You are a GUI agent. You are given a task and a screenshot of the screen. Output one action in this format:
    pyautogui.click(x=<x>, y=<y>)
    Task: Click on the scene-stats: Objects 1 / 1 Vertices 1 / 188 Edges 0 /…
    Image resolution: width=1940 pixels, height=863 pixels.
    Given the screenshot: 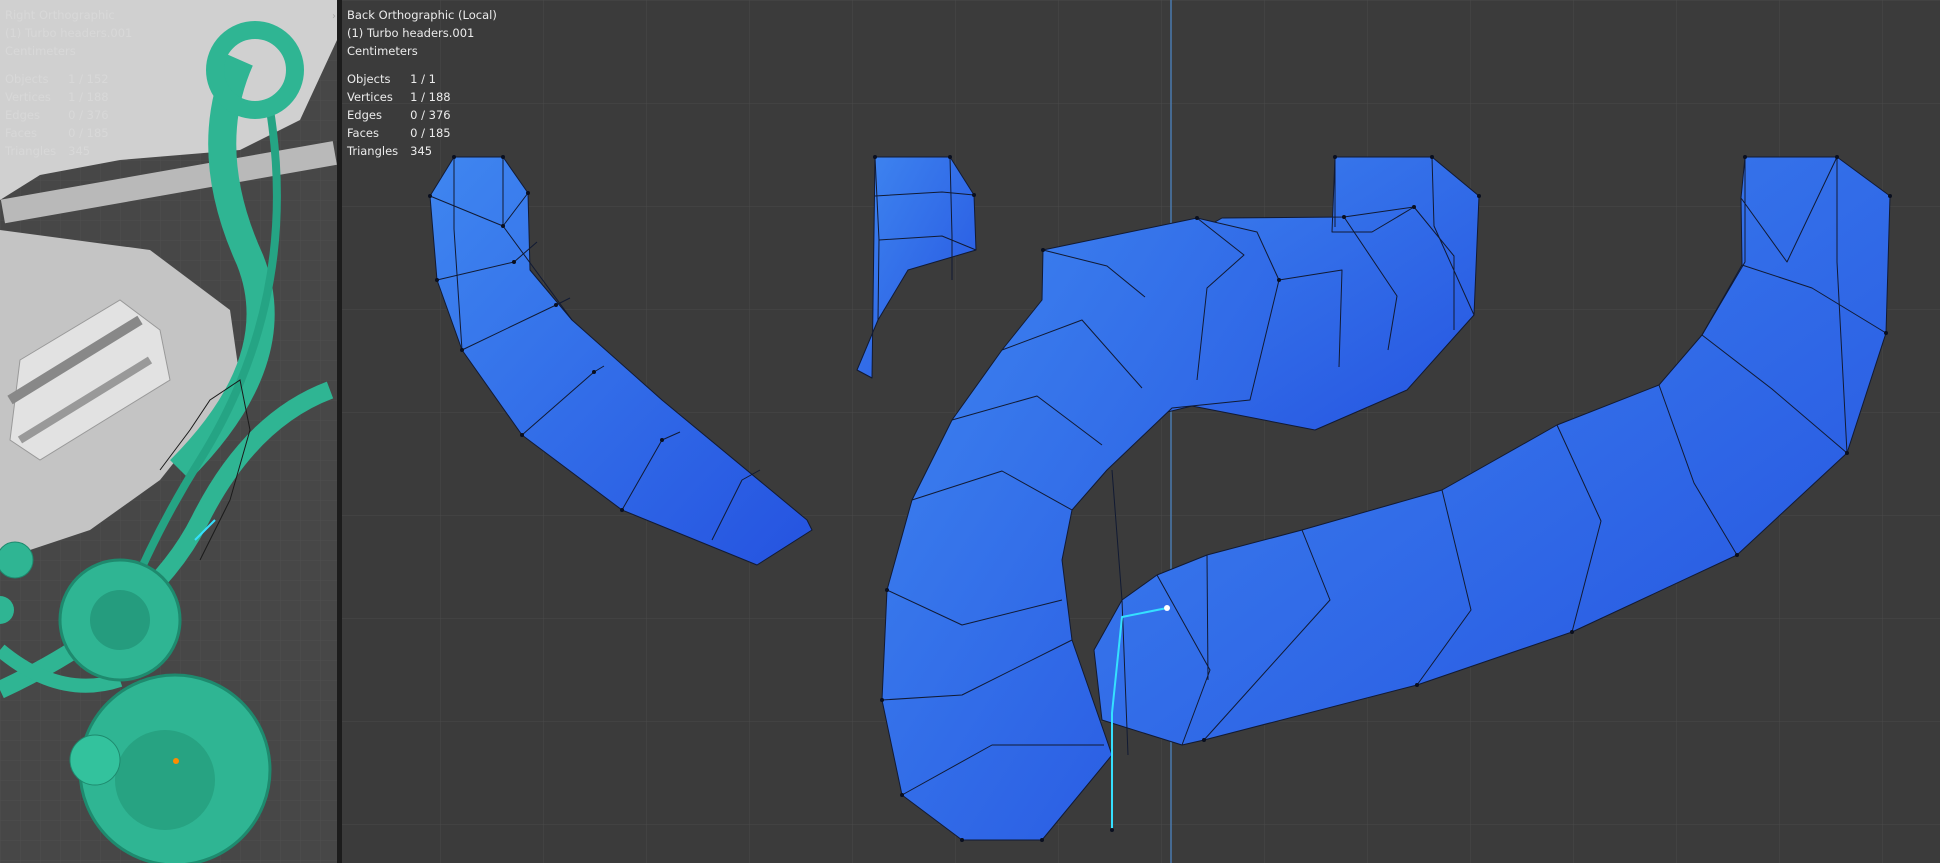 What is the action you would take?
    pyautogui.click(x=399, y=115)
    